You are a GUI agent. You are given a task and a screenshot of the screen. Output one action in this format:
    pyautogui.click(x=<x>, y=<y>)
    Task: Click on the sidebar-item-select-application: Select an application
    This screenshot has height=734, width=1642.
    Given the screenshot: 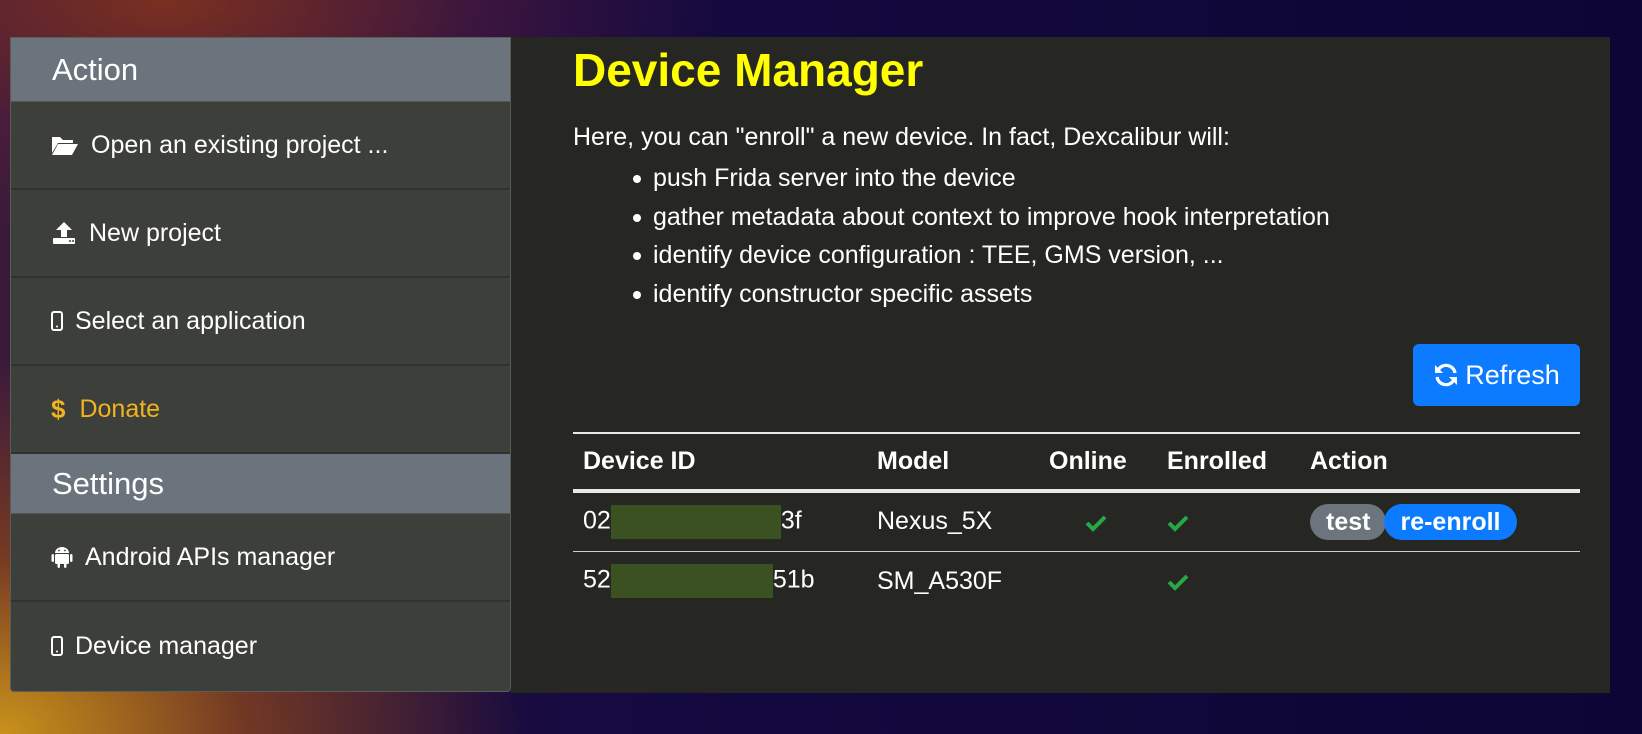 What is the action you would take?
    pyautogui.click(x=260, y=322)
    